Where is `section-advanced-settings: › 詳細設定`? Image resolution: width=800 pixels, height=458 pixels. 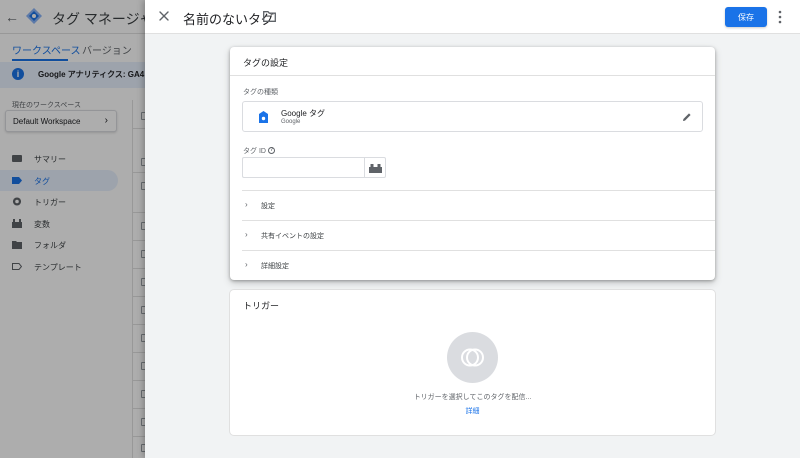 section-advanced-settings: › 詳細設定 is located at coordinates (472, 265).